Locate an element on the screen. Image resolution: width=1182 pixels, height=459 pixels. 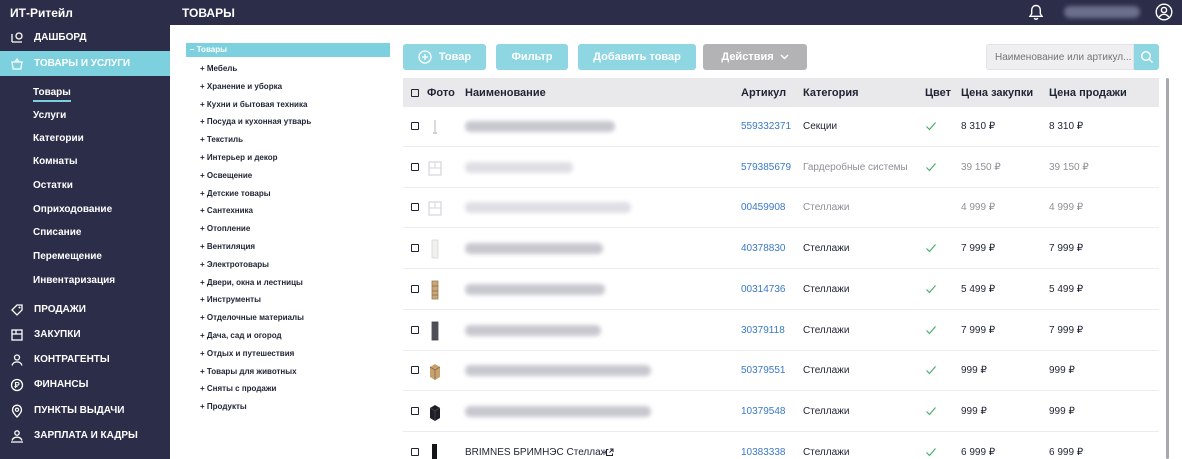
tree-root-item: – Товары is located at coordinates (288, 50).